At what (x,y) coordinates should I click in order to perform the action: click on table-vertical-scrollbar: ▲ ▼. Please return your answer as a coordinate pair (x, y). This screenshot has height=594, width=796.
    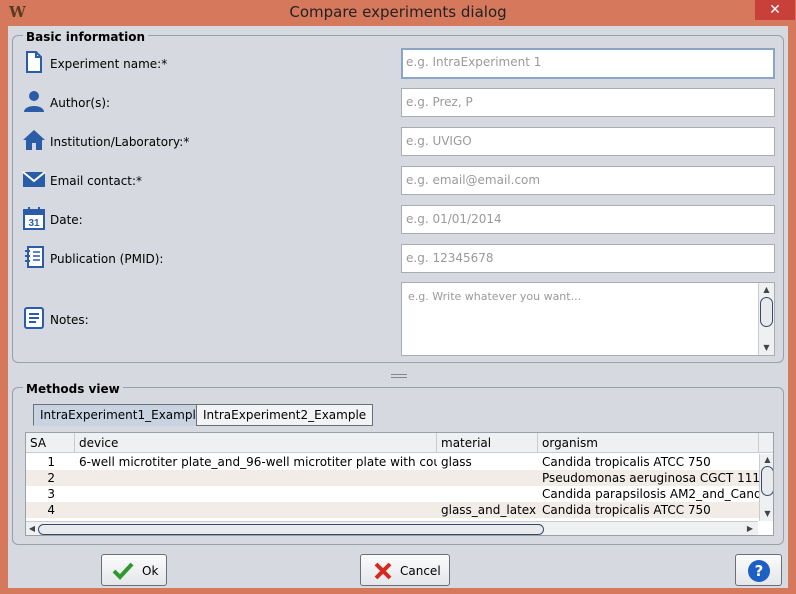
    Looking at the image, I should click on (766, 487).